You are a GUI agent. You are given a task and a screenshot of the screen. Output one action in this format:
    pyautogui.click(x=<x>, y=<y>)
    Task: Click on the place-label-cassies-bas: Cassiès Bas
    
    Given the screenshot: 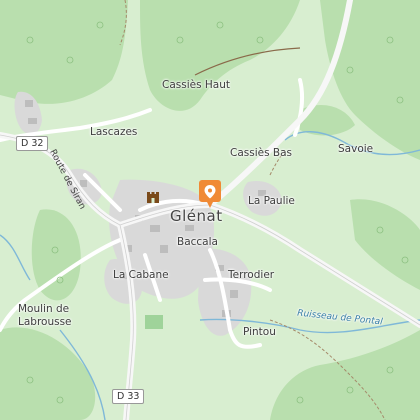 What is the action you would take?
    pyautogui.click(x=261, y=153)
    